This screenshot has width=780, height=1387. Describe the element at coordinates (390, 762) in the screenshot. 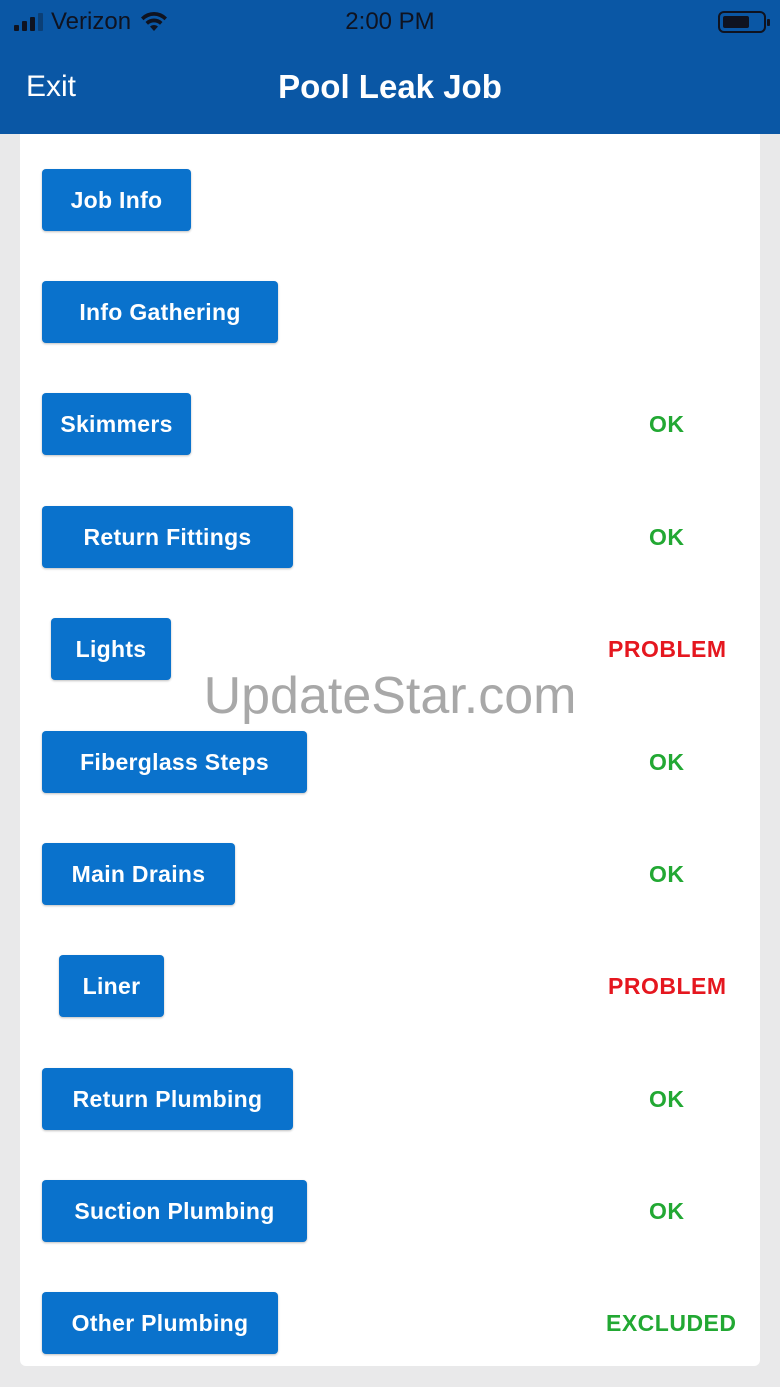

I see `list-item: Fiberglass Steps OK` at that location.